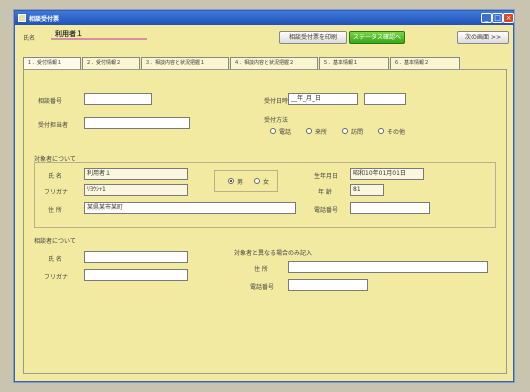 The height and width of the screenshot is (392, 530). What do you see at coordinates (388, 267) in the screenshot?
I see `consultant-address-input` at bounding box center [388, 267].